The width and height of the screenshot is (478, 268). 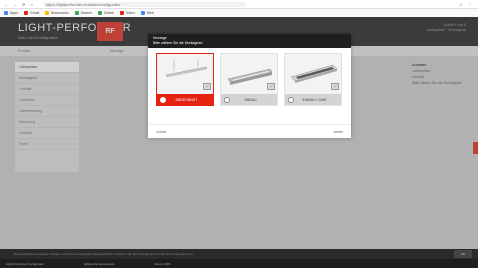 I want to click on bookmark-item: Apps, so click(x=11, y=13).